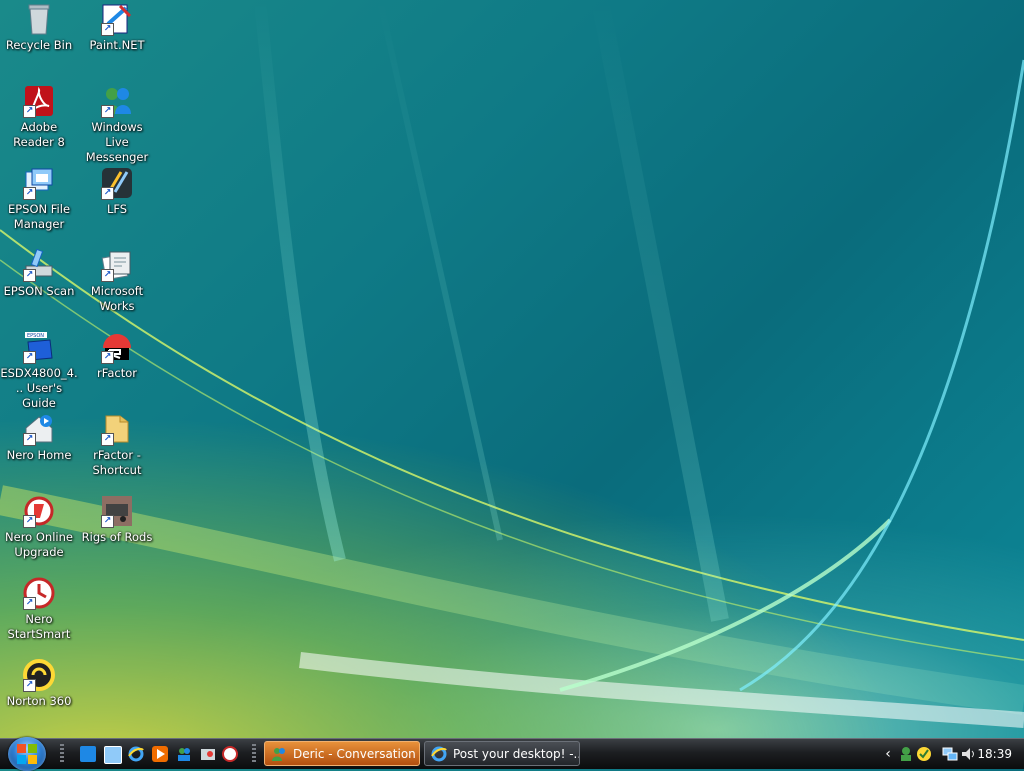 The image size is (1024, 771). Describe the element at coordinates (117, 101) in the screenshot. I see `messenger-icon: ↗` at that location.